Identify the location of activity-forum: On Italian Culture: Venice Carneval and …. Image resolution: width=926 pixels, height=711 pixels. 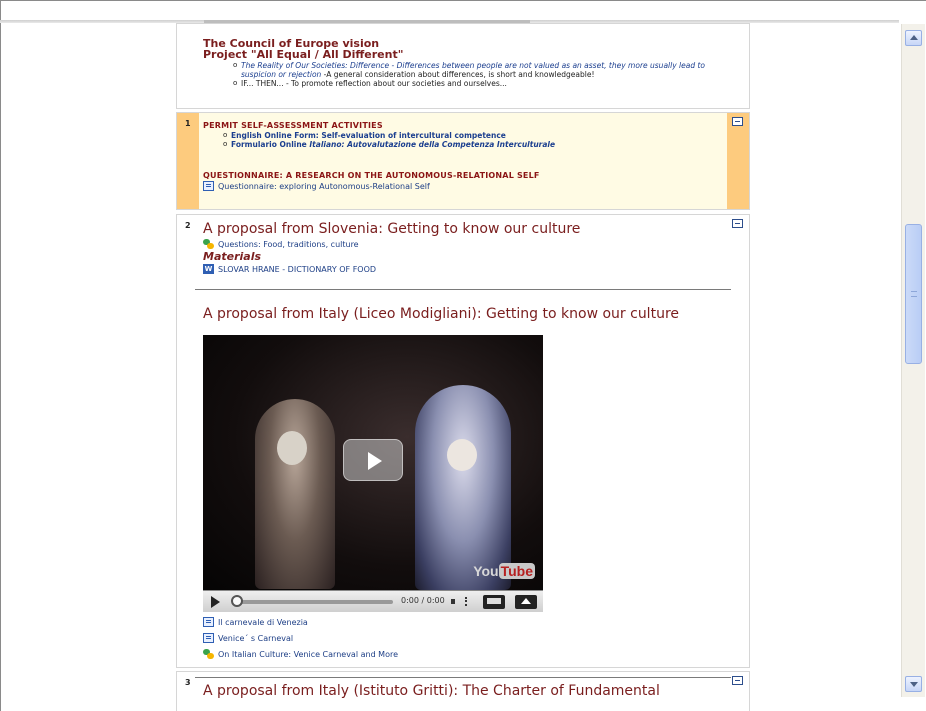
(463, 654).